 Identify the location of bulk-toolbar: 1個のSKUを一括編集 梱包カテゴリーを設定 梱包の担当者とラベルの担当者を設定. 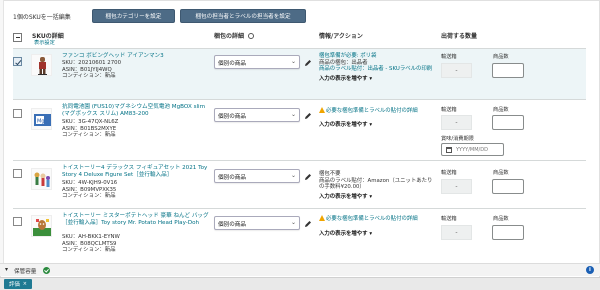
(300, 16).